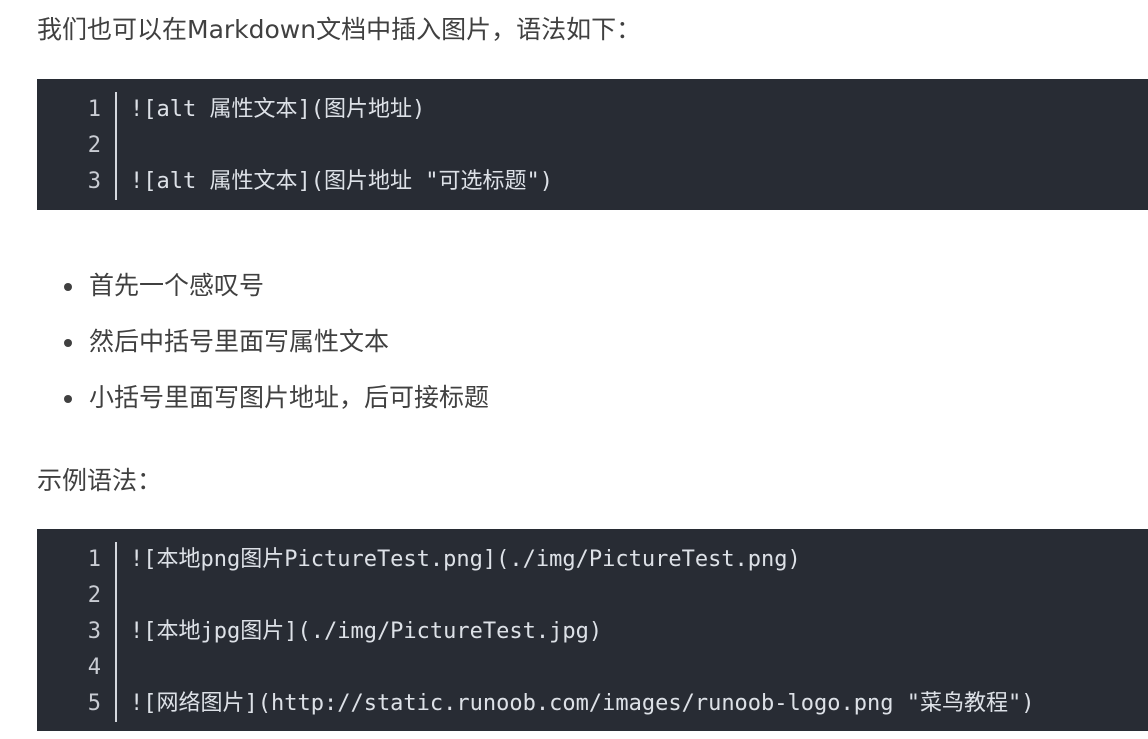 Image resolution: width=1148 pixels, height=739 pixels. What do you see at coordinates (592, 182) in the screenshot?
I see `code-line: 3 ![alt 属性文本](图片地址 "可选标题")` at bounding box center [592, 182].